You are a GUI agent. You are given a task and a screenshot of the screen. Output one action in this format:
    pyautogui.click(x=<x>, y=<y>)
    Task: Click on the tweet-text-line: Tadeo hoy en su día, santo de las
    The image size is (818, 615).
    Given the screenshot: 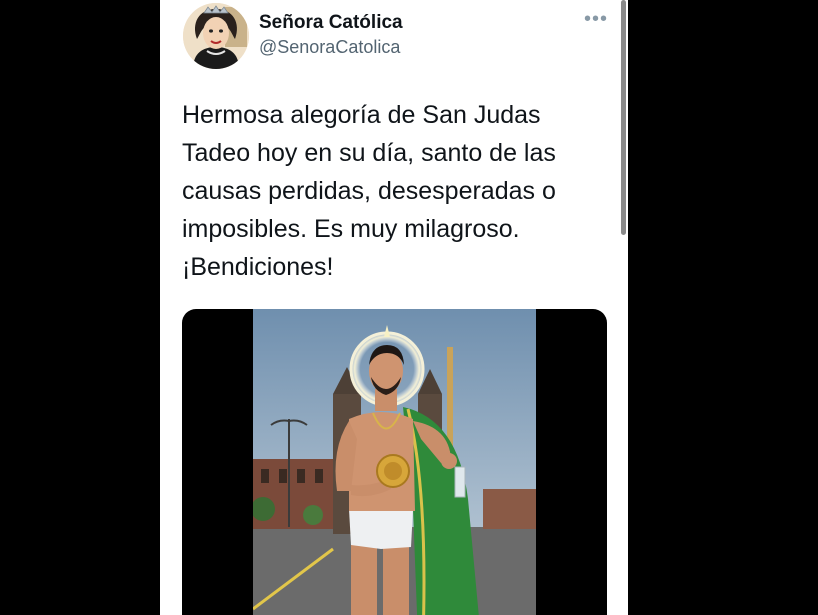 What is the action you would take?
    pyautogui.click(x=369, y=153)
    